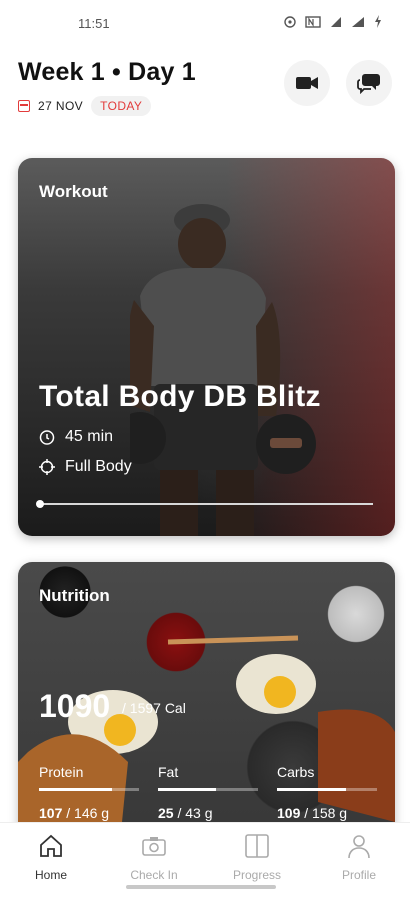 The image size is (410, 900). What do you see at coordinates (50, 875) in the screenshot?
I see `tab-label: Home` at bounding box center [50, 875].